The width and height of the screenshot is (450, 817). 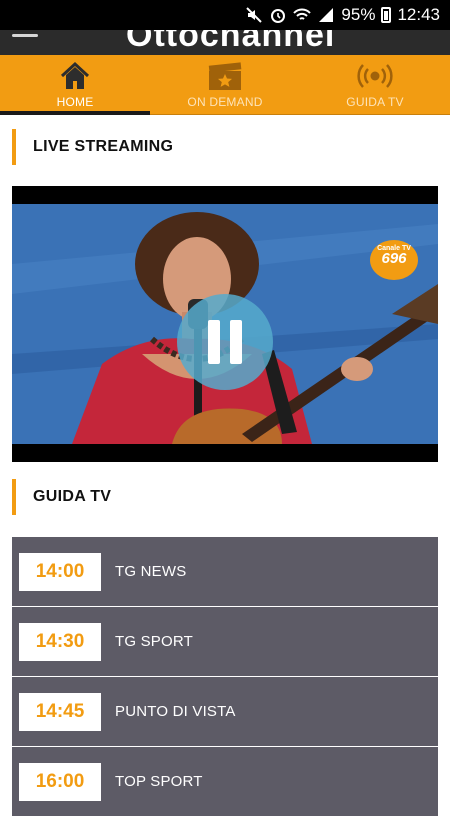 What do you see at coordinates (60, 642) in the screenshot?
I see `guide-time: 14:30` at bounding box center [60, 642].